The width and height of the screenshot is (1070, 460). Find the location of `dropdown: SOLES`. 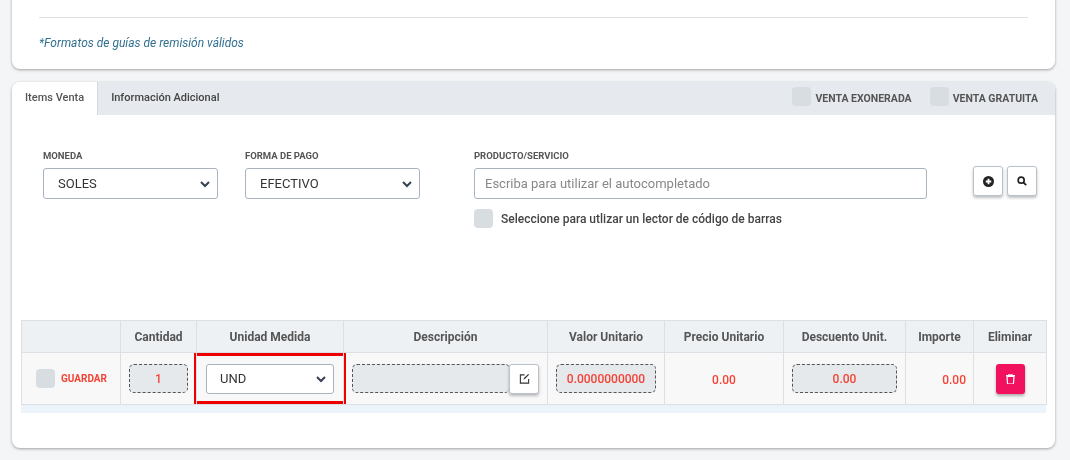

dropdown: SOLES is located at coordinates (130, 184).